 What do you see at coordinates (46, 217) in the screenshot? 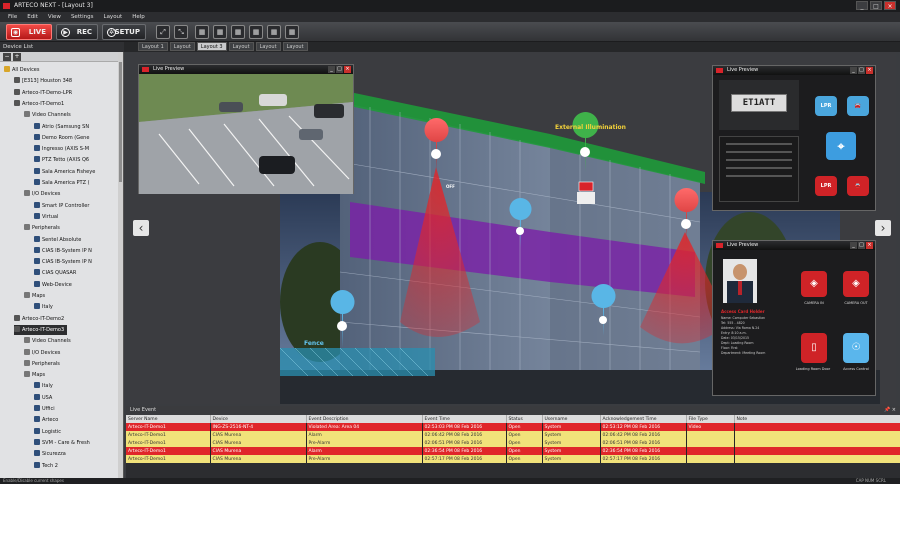
I see `tree-node: Virtual` at bounding box center [46, 217].